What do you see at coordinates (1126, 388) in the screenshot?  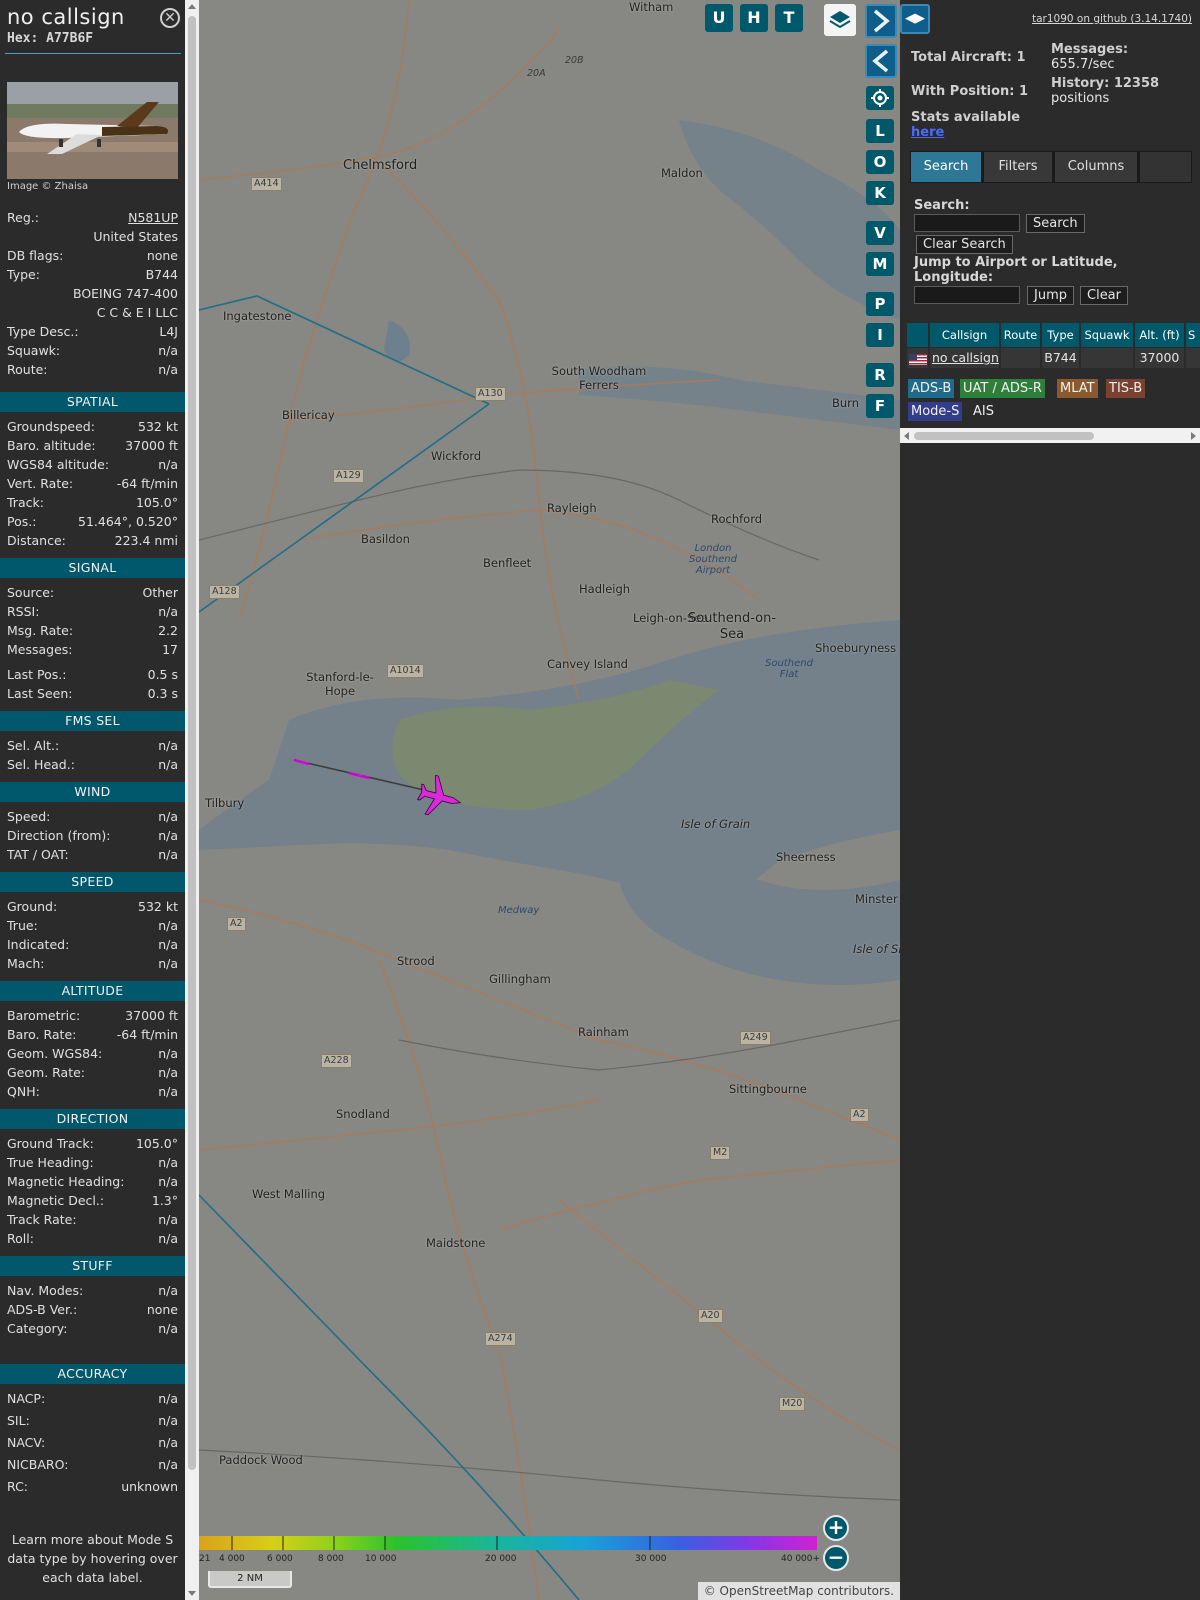 I see `badge-tisb: TIS-B` at bounding box center [1126, 388].